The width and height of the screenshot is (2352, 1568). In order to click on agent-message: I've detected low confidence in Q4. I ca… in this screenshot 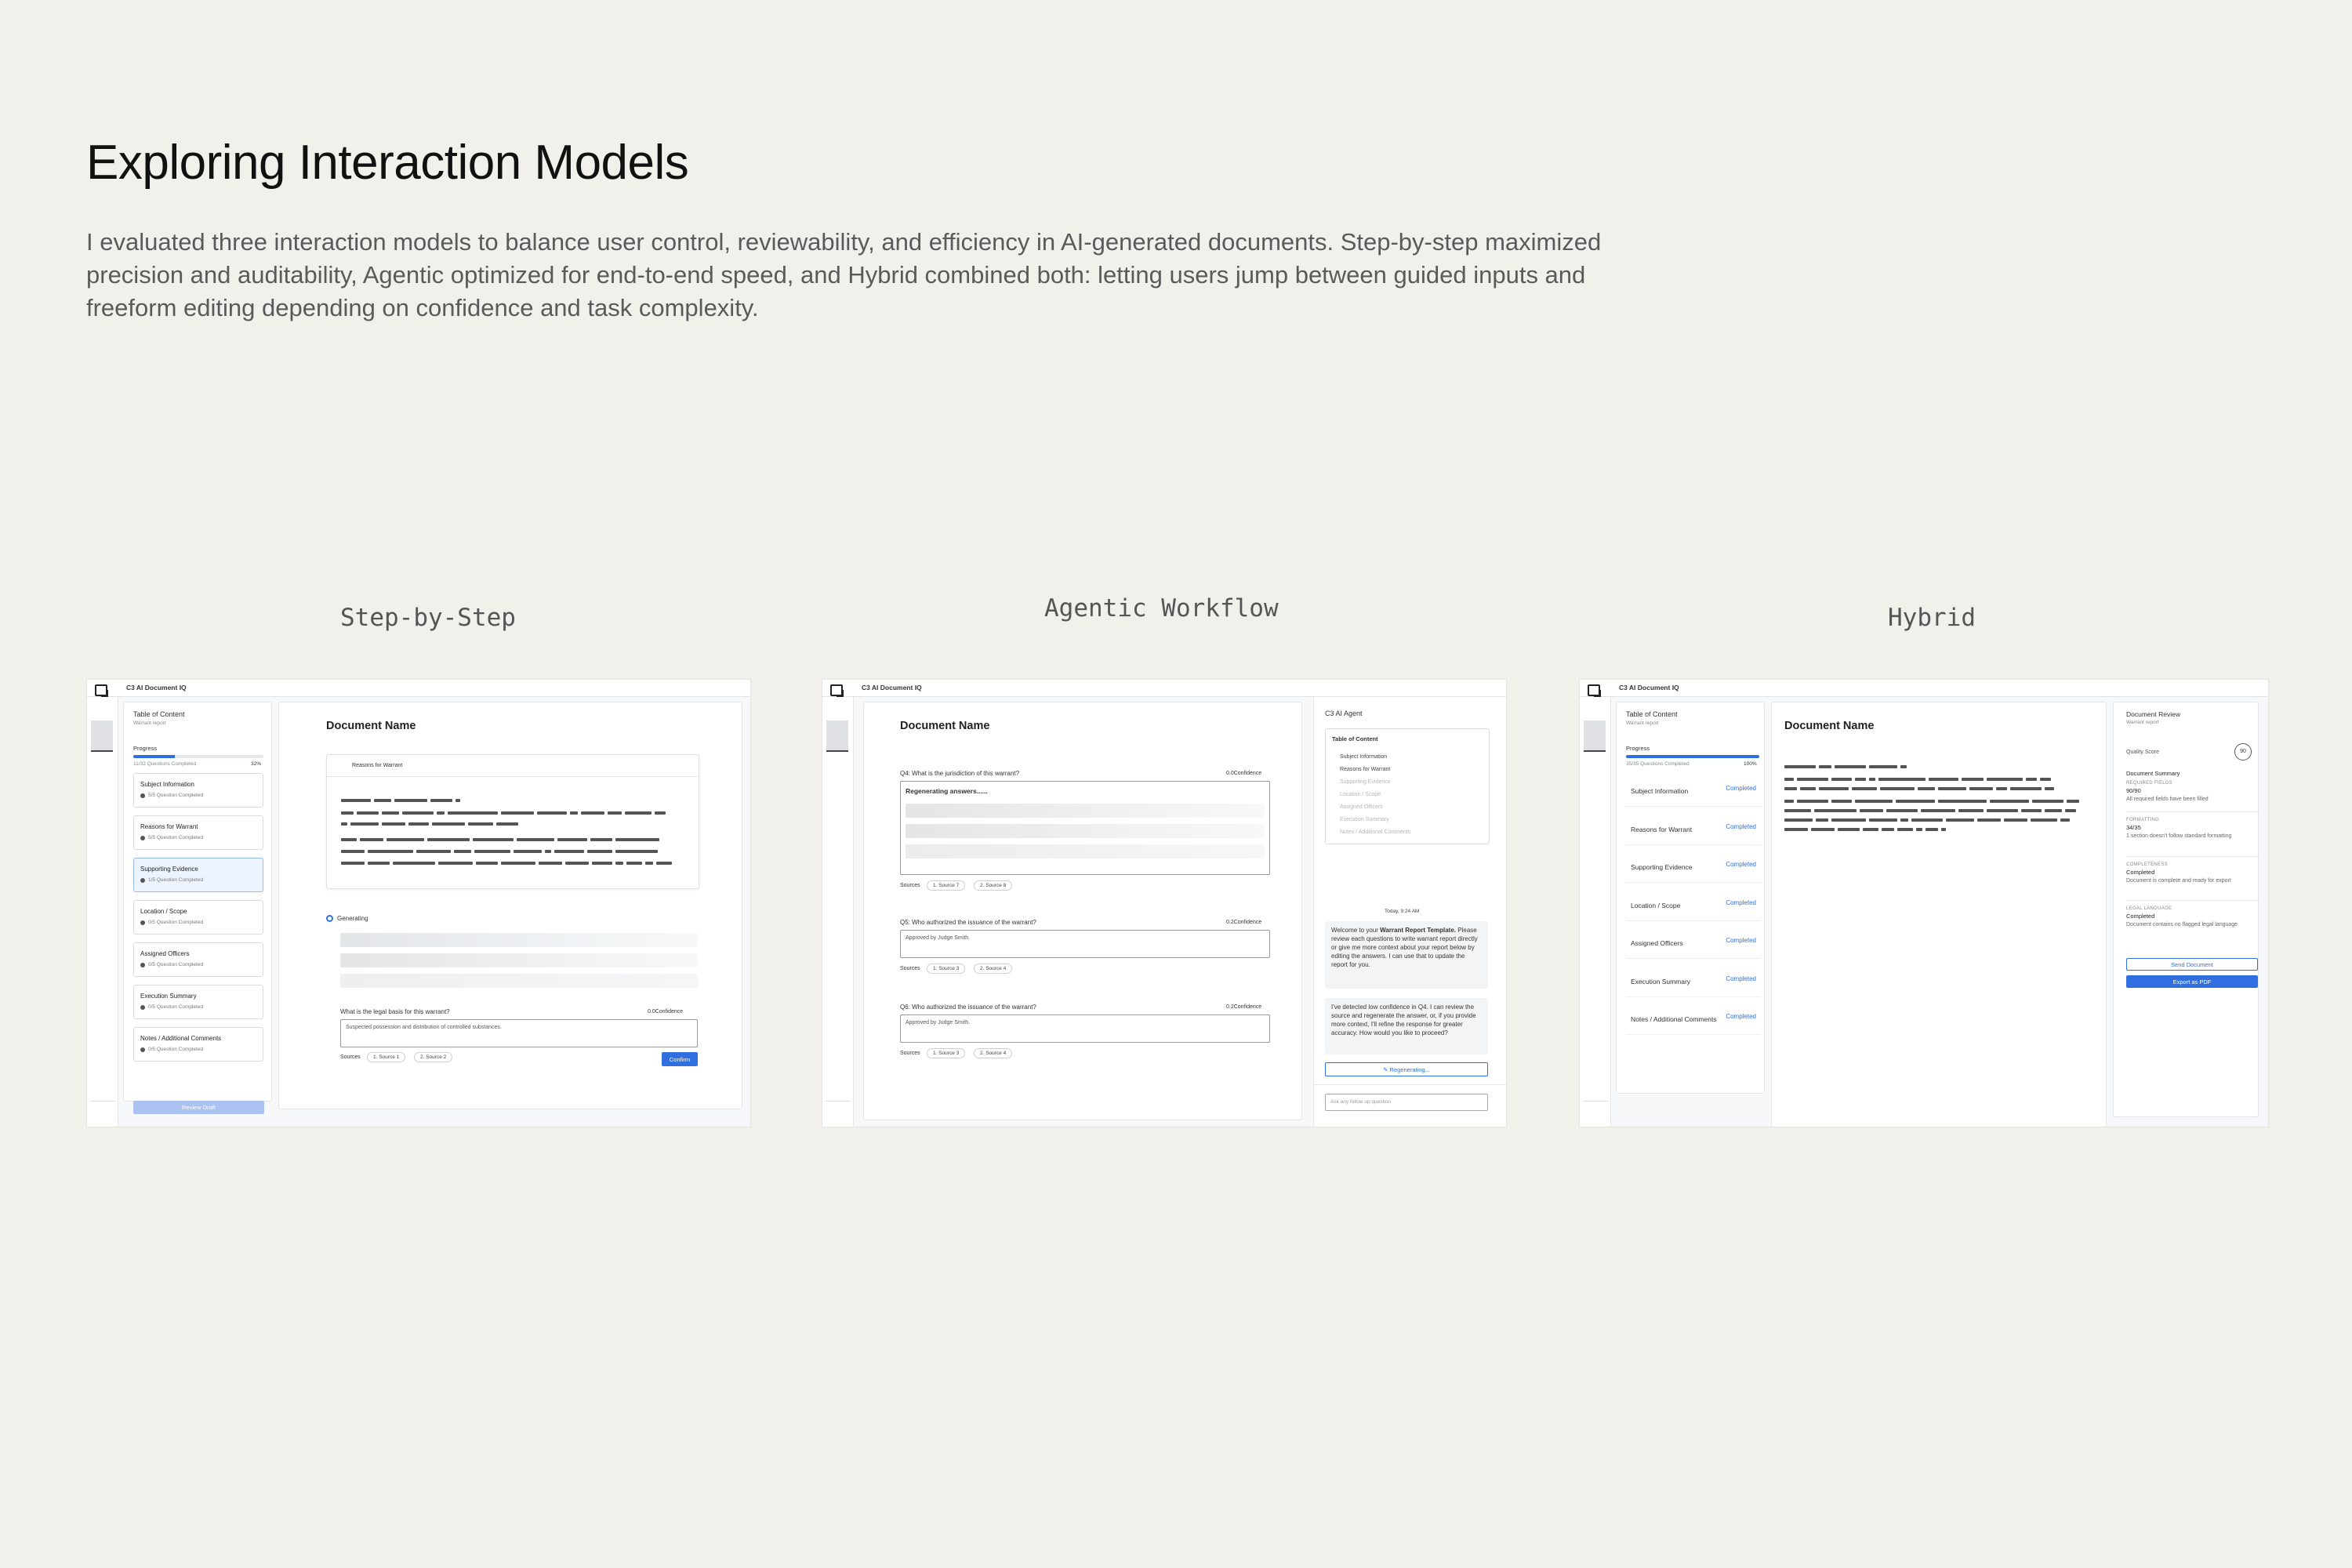, I will do `click(1406, 1026)`.